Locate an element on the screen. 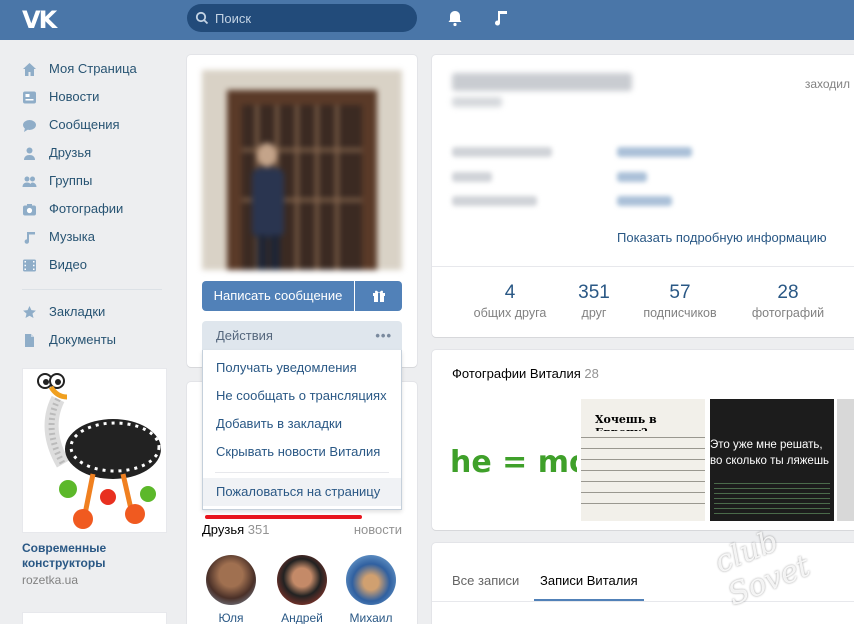 The image size is (854, 624). photo-tile: Хочешь в Европу? is located at coordinates (643, 460).